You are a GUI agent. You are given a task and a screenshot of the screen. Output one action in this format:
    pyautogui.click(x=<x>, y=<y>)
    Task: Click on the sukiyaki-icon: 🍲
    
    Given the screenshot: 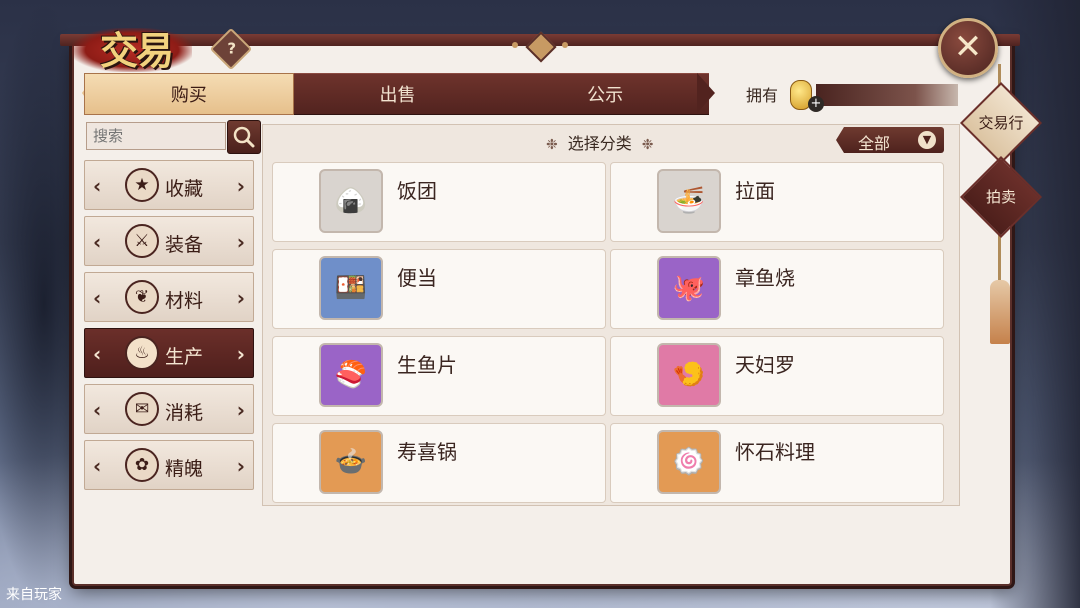 What is the action you would take?
    pyautogui.click(x=351, y=462)
    